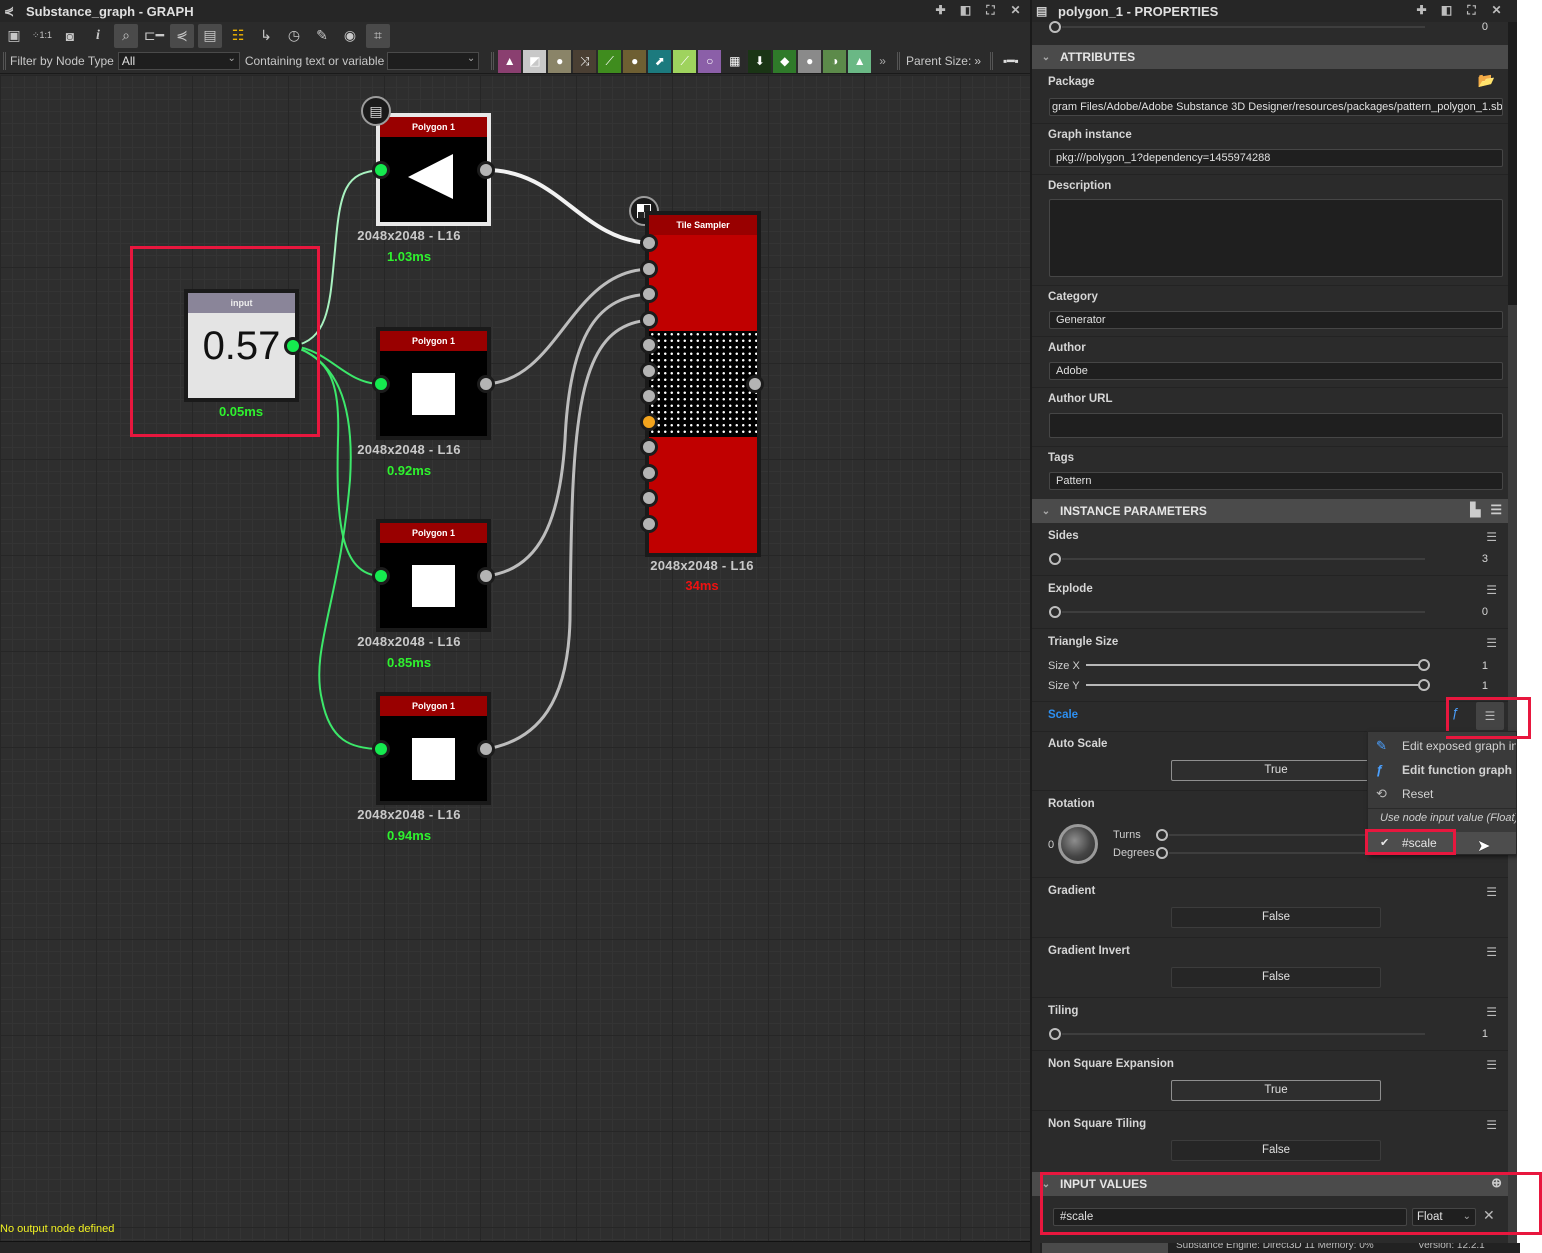  What do you see at coordinates (1243, 559) in the screenshot?
I see `sides-slider-track` at bounding box center [1243, 559].